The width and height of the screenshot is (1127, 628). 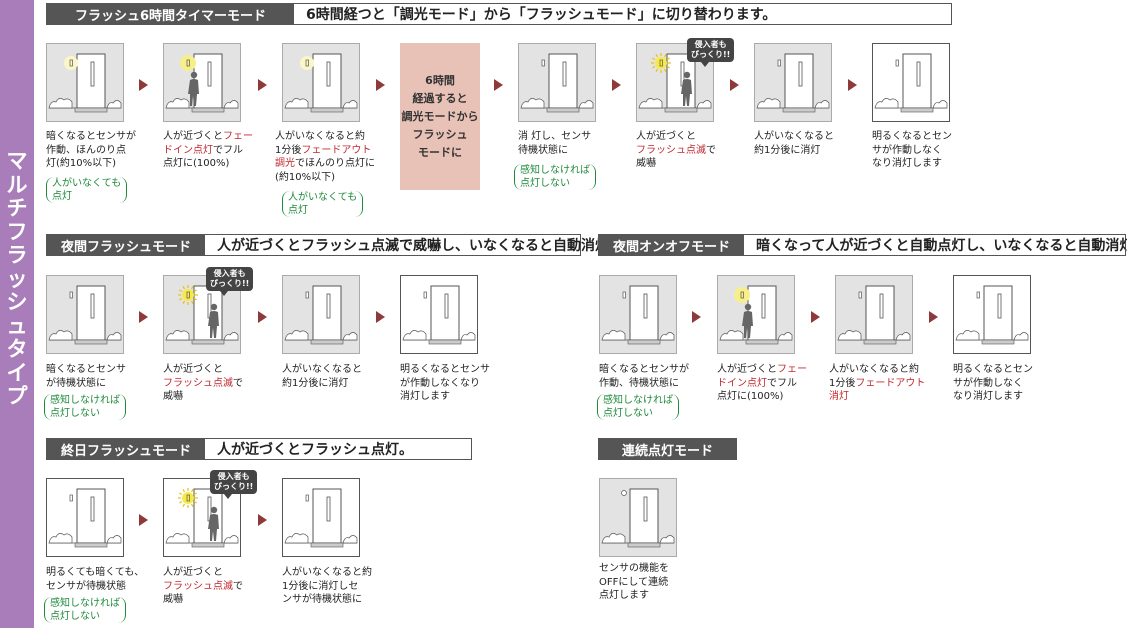 What do you see at coordinates (541, 15) in the screenshot?
I see `header-flash6-desc: 6時間経つと「調光モード」から「フラッシュモード」に切り替わります。` at bounding box center [541, 15].